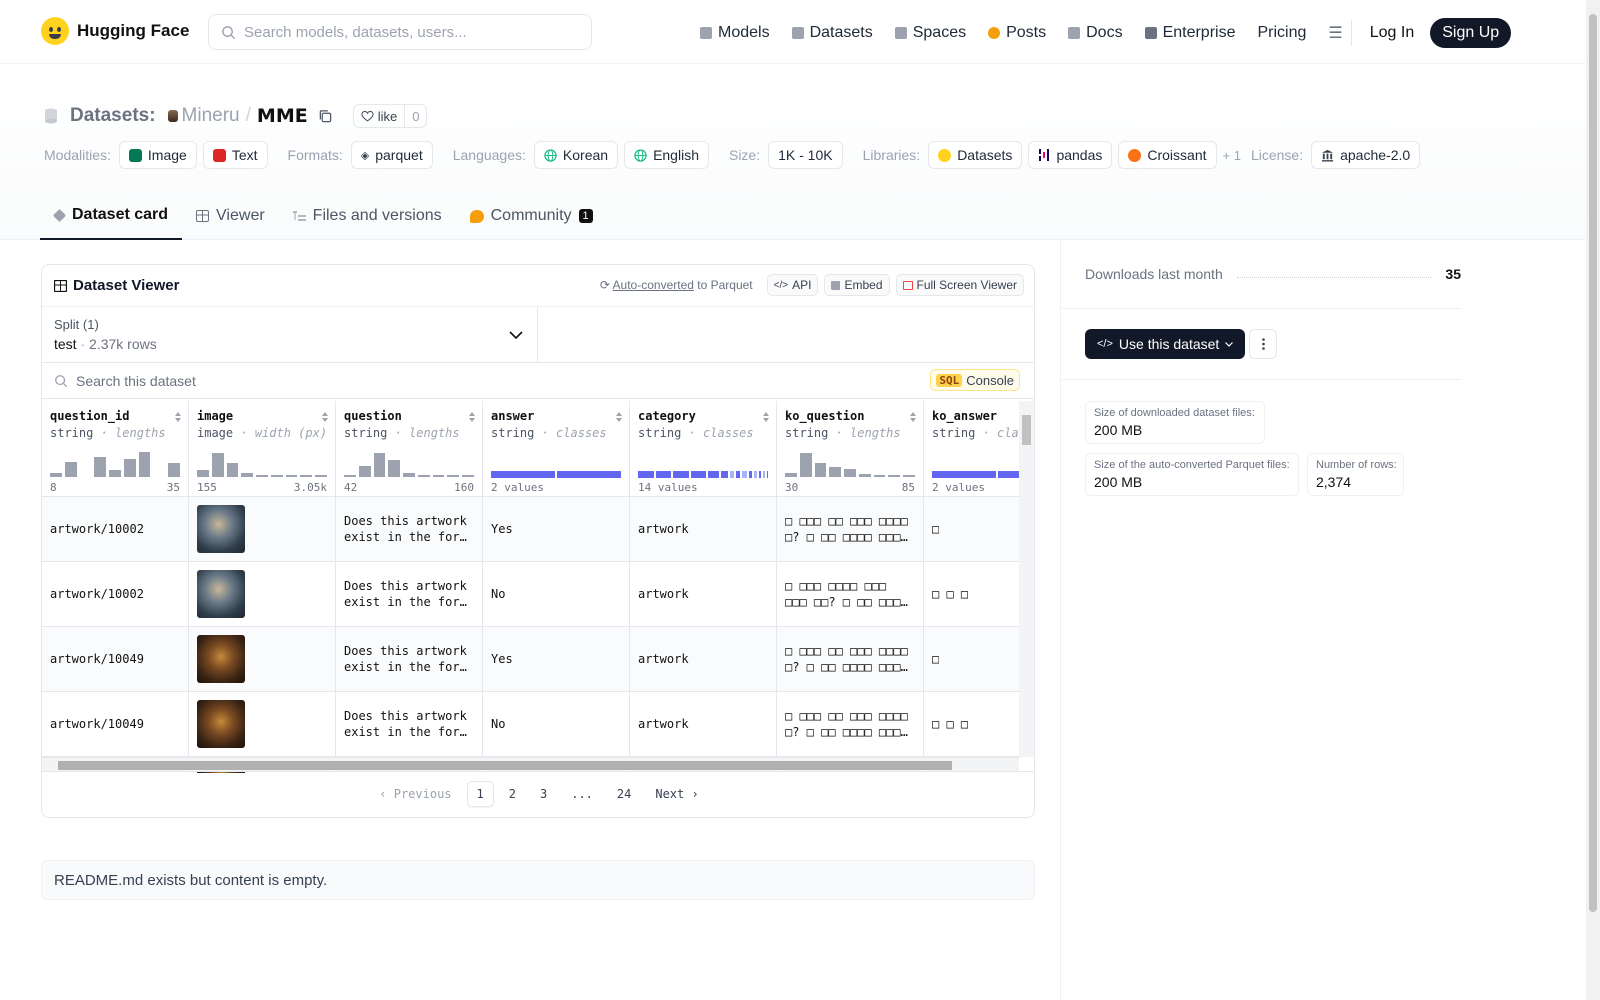  Describe the element at coordinates (1335, 33) in the screenshot. I see `more-menu-icon: ☰` at that location.